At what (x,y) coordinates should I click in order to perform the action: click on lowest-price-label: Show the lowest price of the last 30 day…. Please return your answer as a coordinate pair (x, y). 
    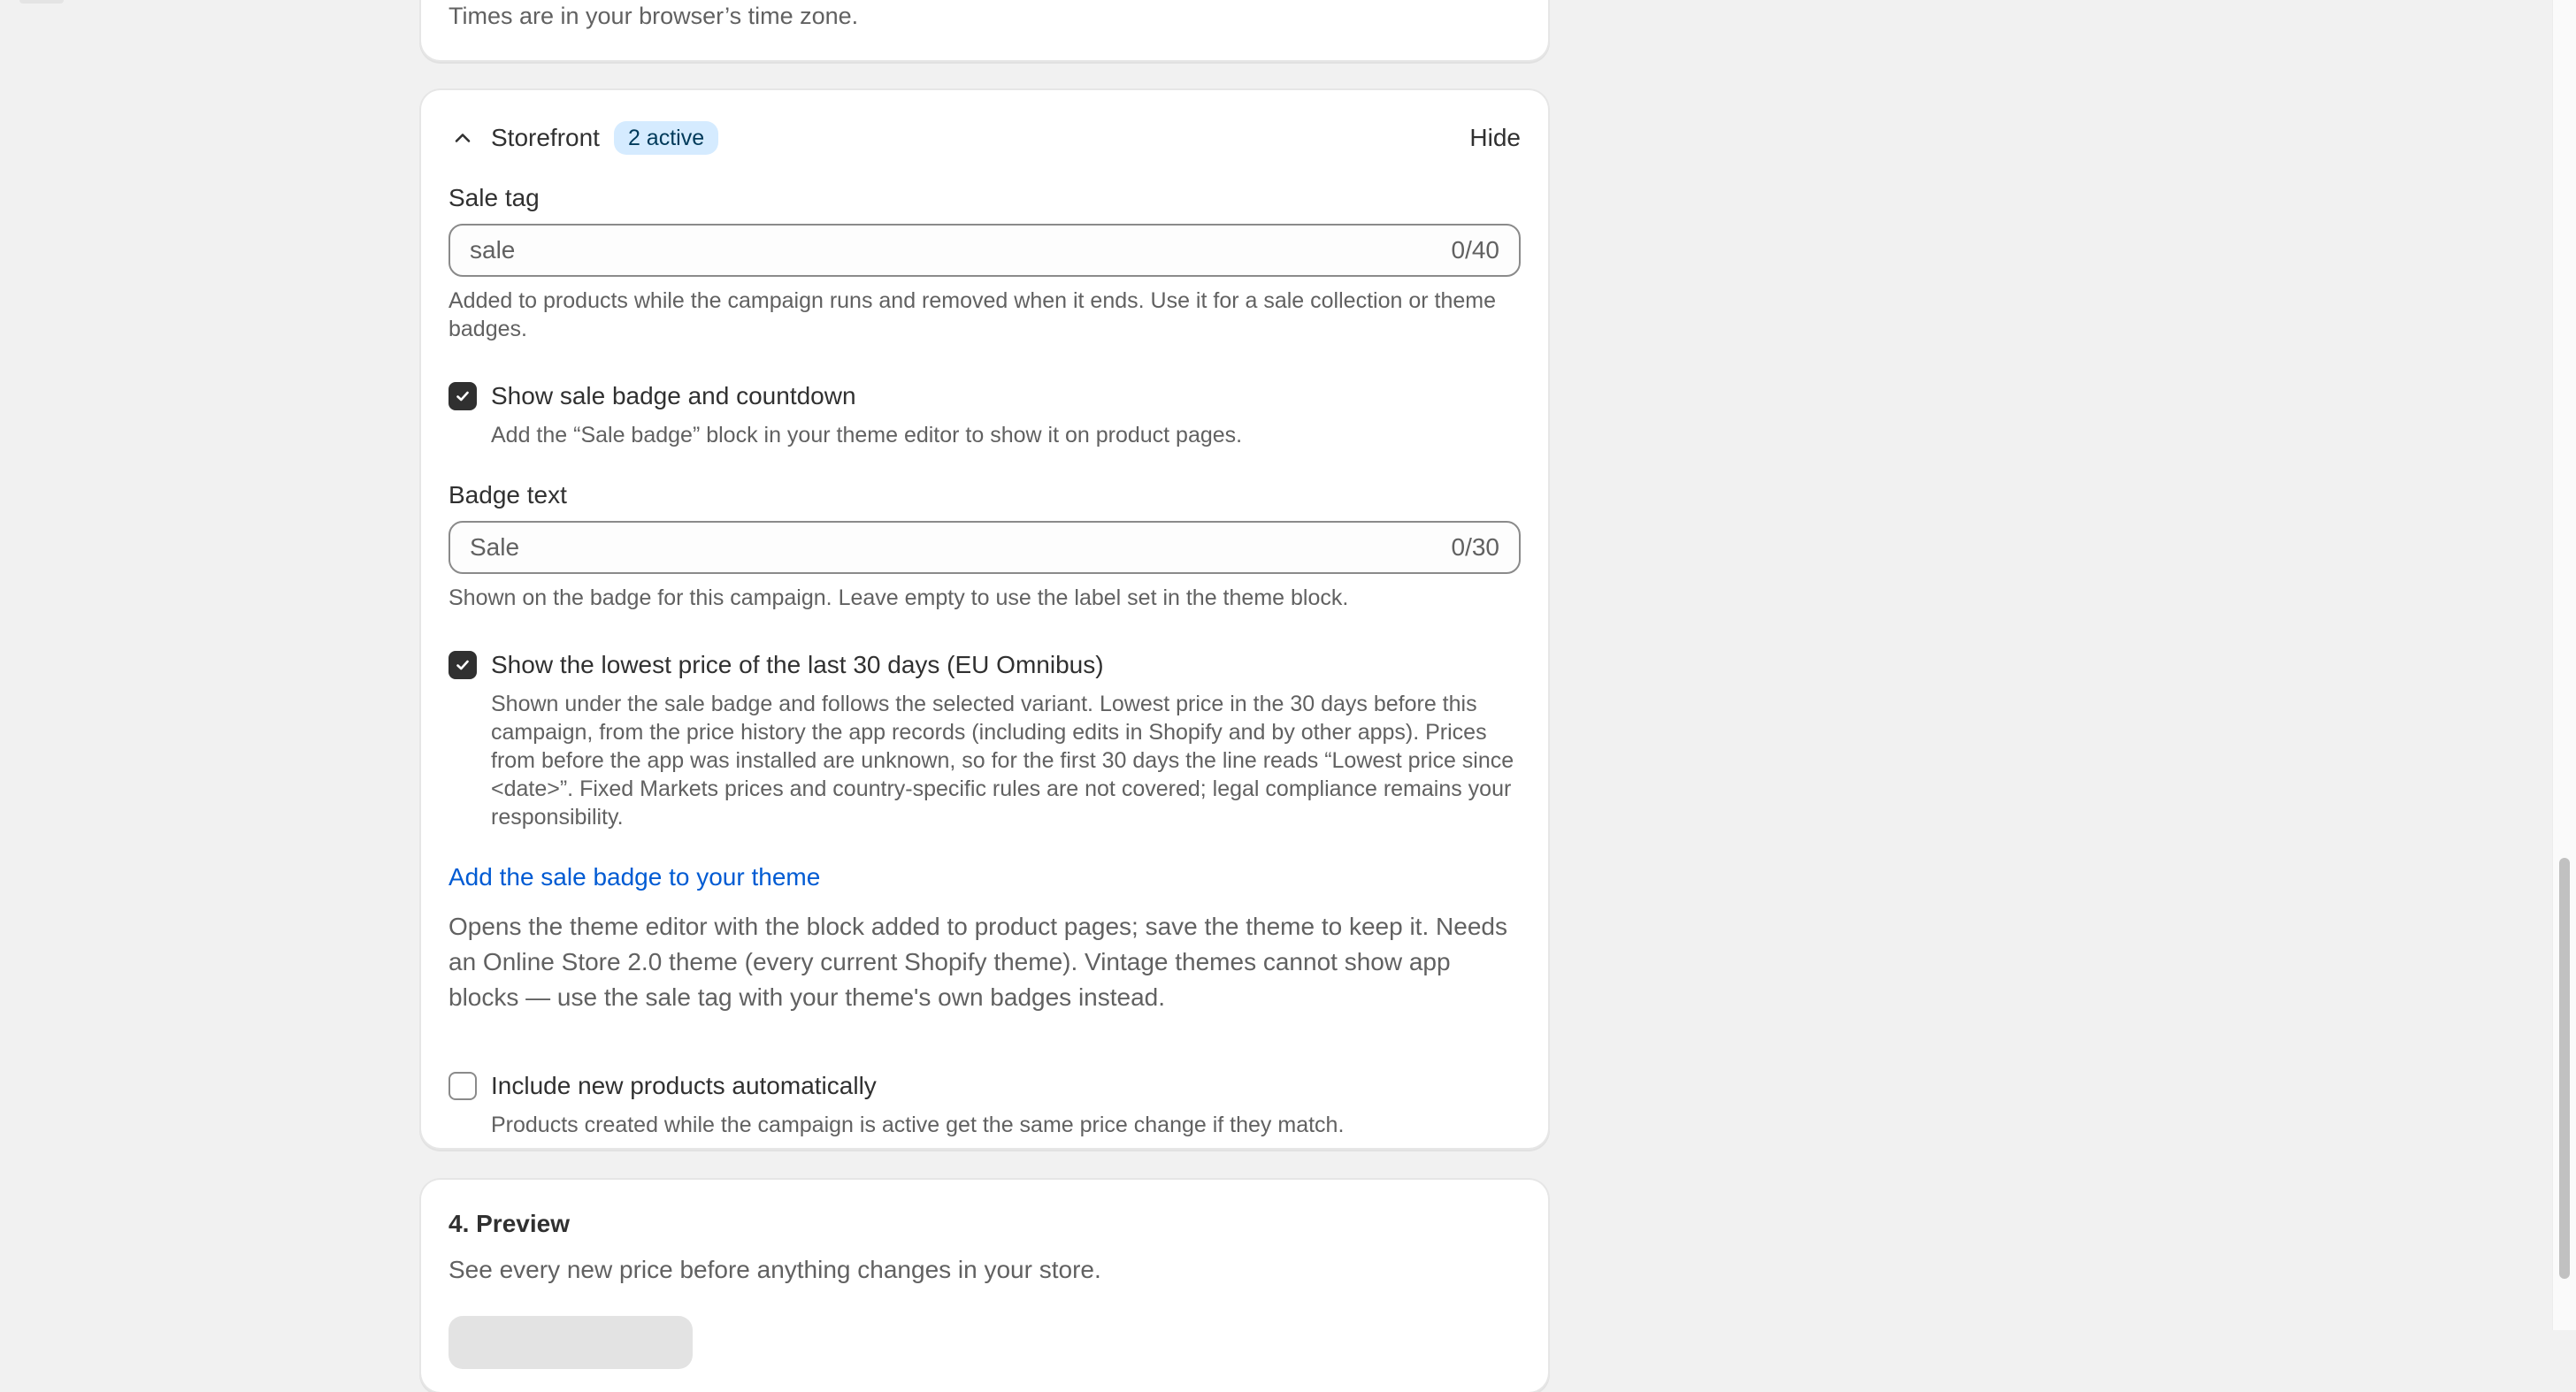
    Looking at the image, I should click on (797, 664).